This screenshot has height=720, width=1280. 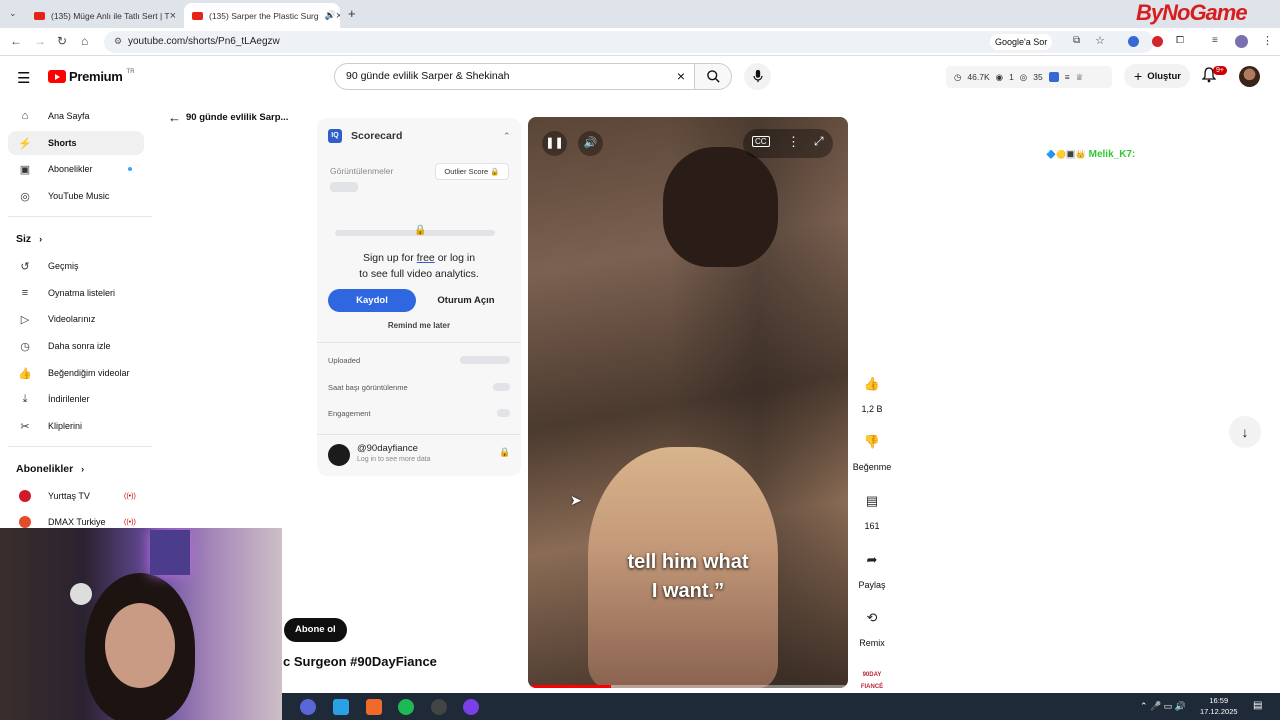 I want to click on fullscreen-icon: ⤢, so click(x=819, y=141).